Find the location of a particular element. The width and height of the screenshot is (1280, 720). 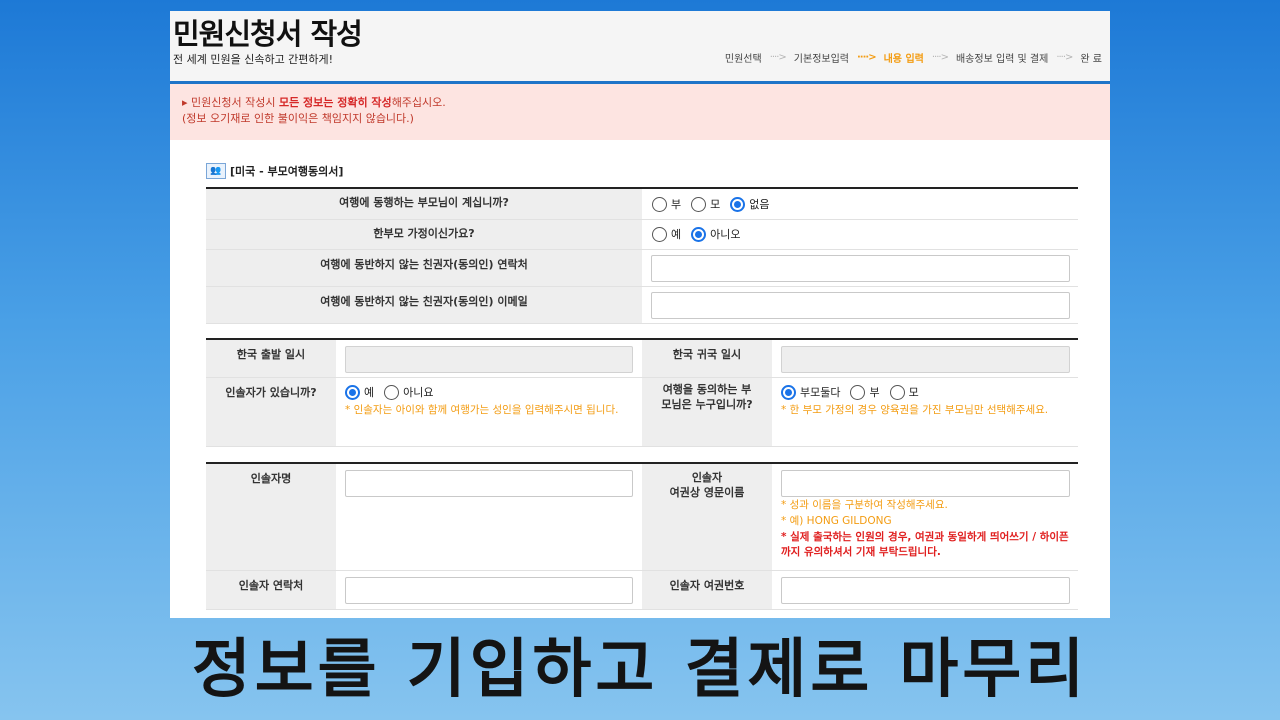

departure-label: 한국 출발 일시 is located at coordinates (271, 358).